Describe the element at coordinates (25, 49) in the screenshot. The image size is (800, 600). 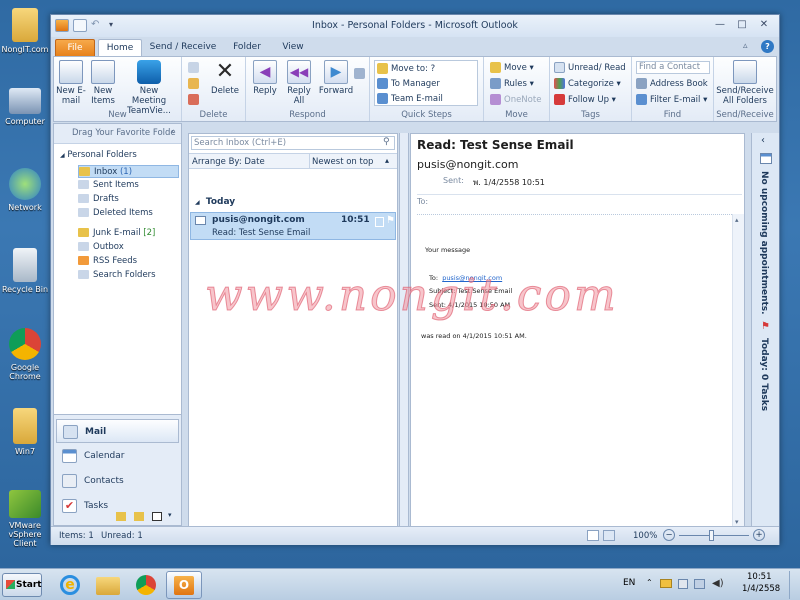
I see `desktop-icon-label: NongIT.com` at that location.